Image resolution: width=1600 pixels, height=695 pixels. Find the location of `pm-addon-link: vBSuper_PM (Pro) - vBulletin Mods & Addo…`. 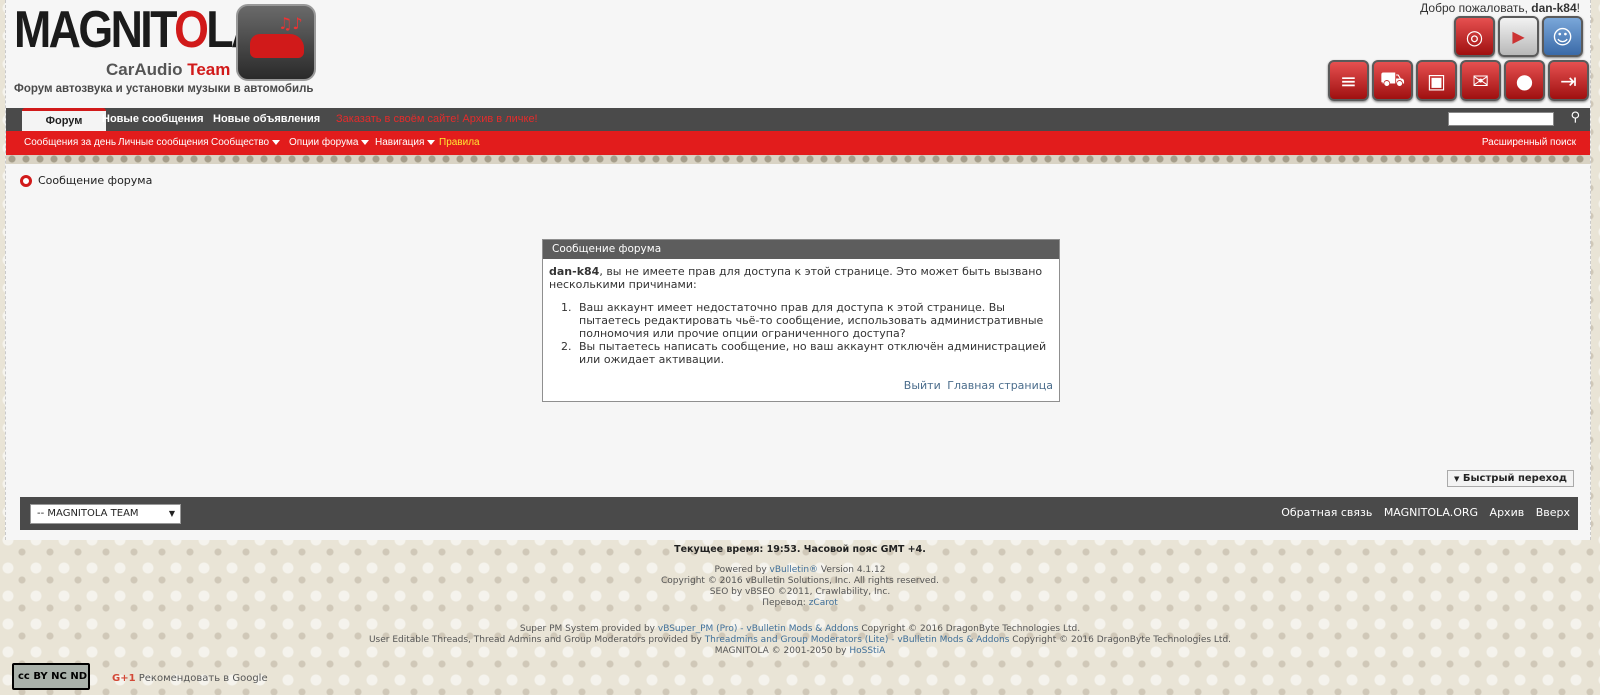

pm-addon-link: vBSuper_PM (Pro) - vBulletin Mods & Addo… is located at coordinates (758, 629).